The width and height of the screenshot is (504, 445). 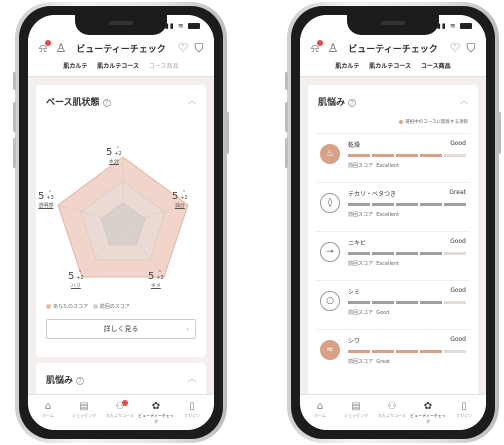 What do you see at coordinates (73, 103) in the screenshot?
I see `base-skin-title-text: ベース肌状態` at bounding box center [73, 103].